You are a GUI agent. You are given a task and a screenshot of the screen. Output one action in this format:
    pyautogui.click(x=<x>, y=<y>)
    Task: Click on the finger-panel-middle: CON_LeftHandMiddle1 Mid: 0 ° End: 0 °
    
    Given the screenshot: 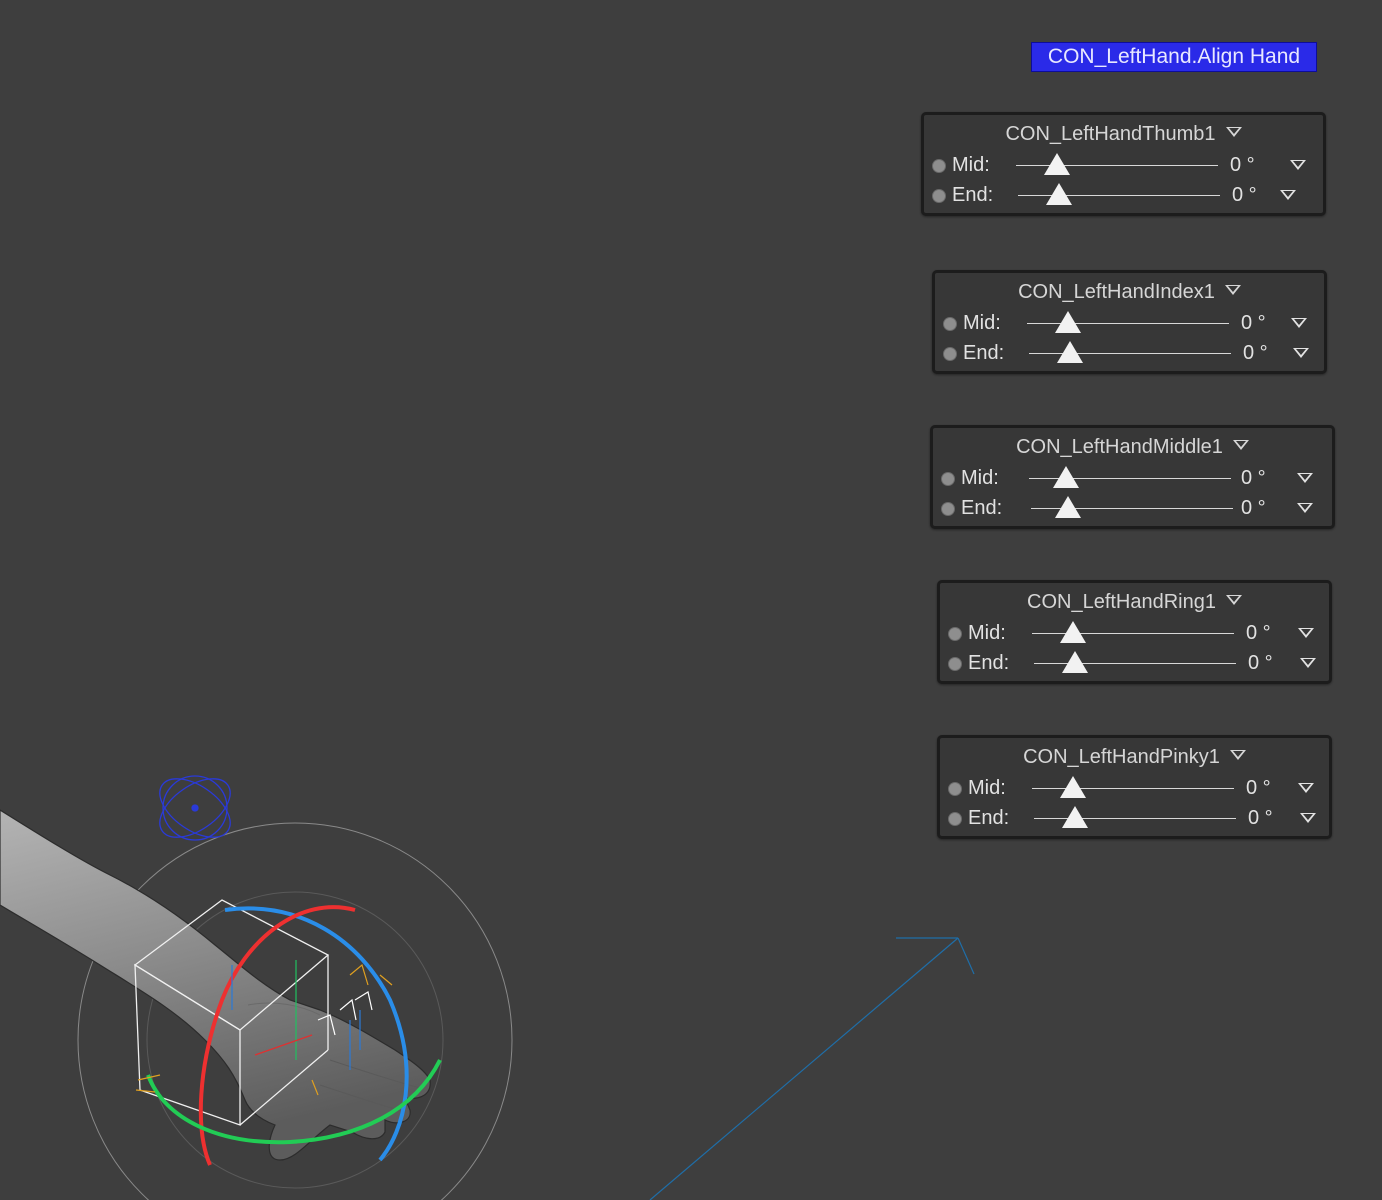 What is the action you would take?
    pyautogui.click(x=1132, y=477)
    